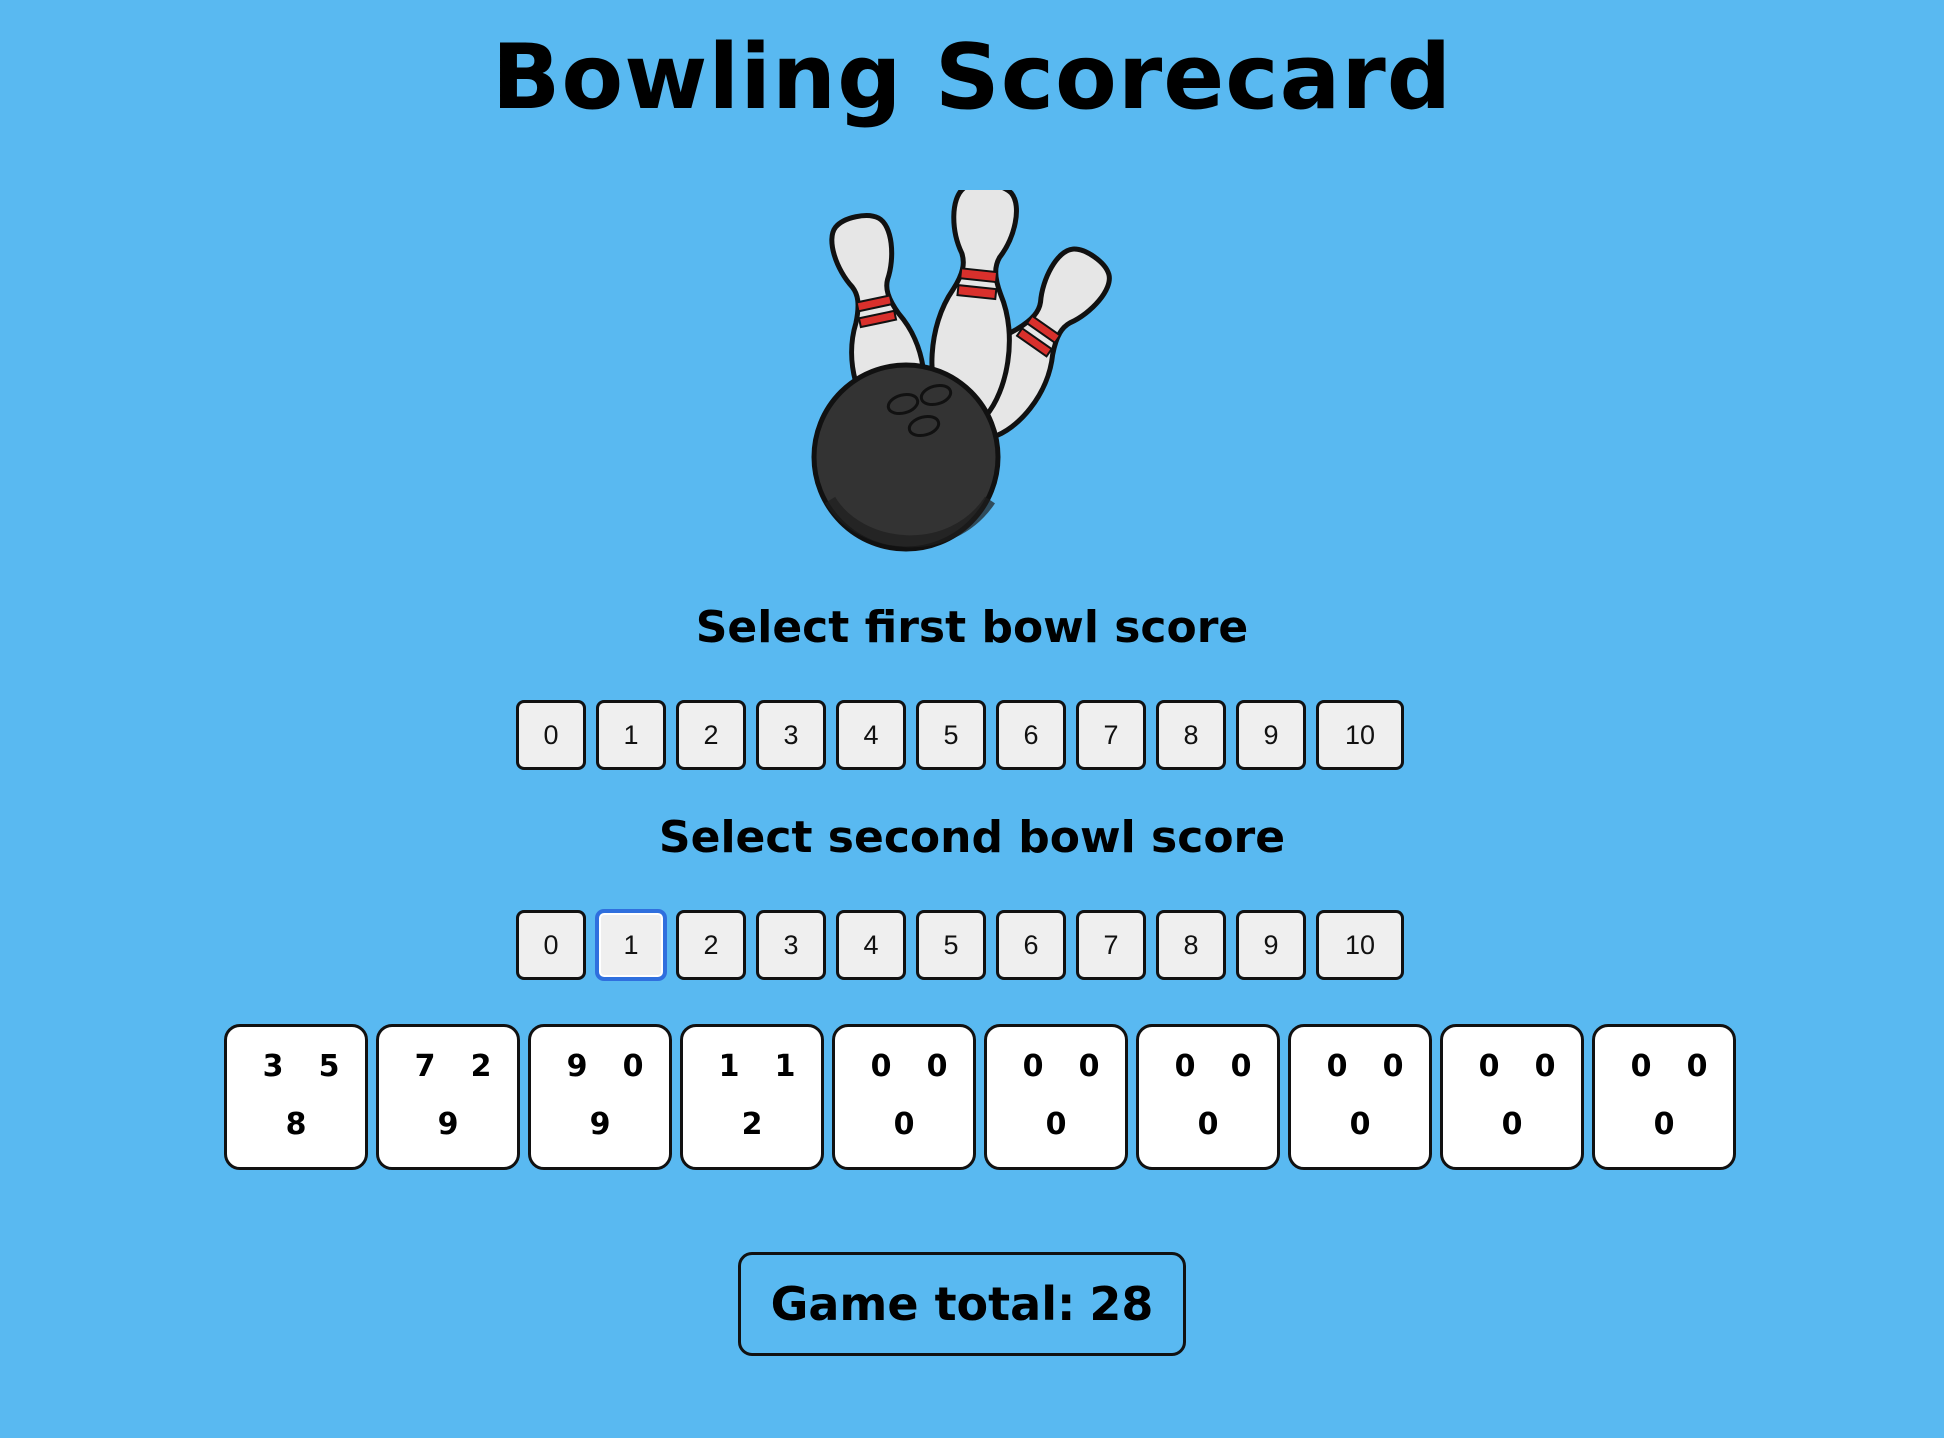 Image resolution: width=1944 pixels, height=1438 pixels. What do you see at coordinates (1121, 1304) in the screenshot?
I see `game-total-value: 28` at bounding box center [1121, 1304].